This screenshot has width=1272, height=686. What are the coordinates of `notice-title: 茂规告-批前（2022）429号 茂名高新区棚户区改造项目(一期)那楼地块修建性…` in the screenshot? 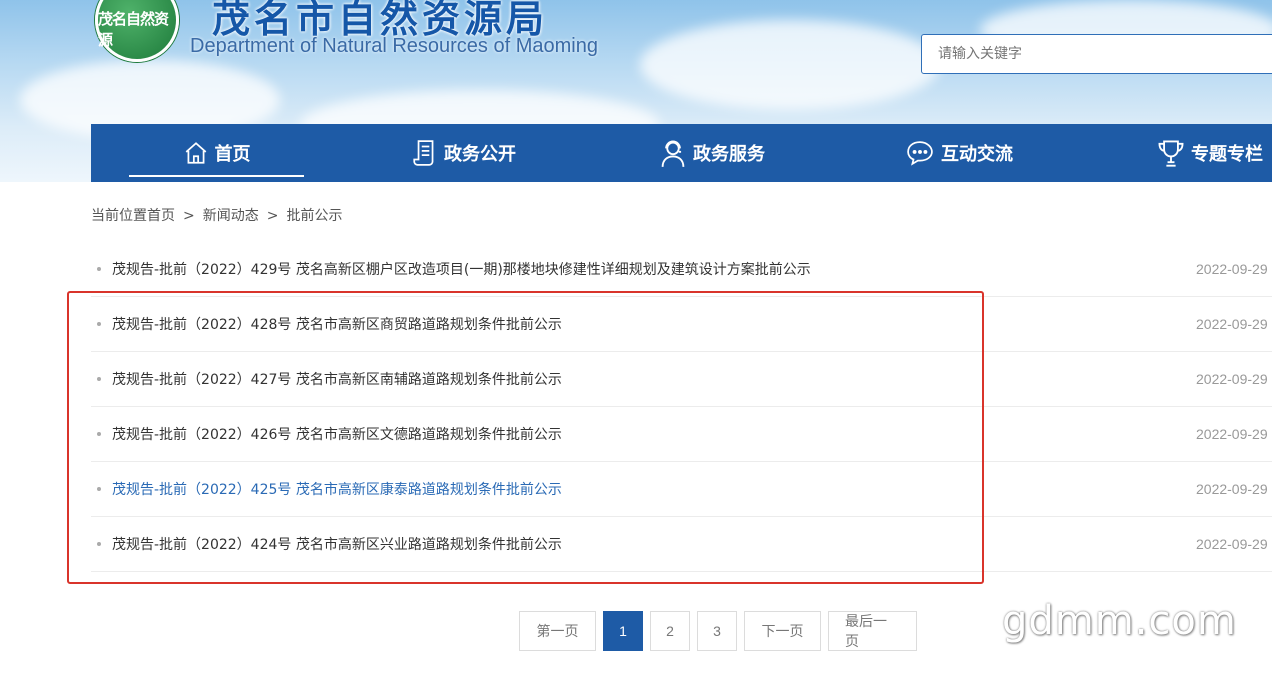 It's located at (461, 269).